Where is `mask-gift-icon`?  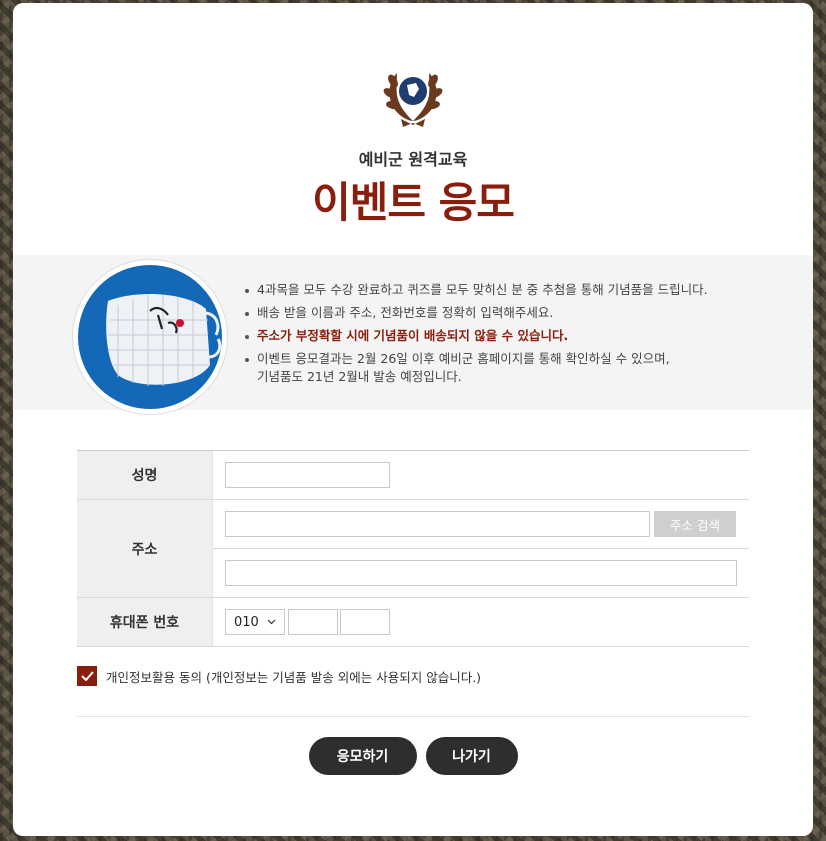 mask-gift-icon is located at coordinates (150, 337).